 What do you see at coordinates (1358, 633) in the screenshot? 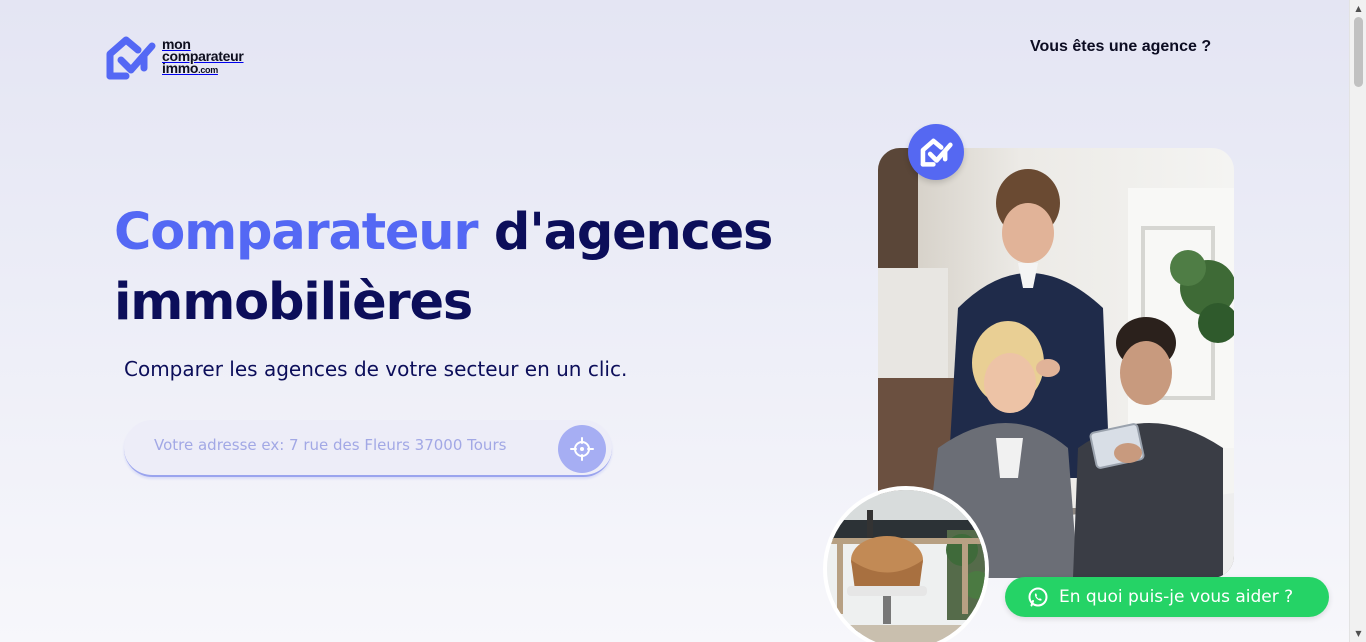
I see `scroll-down-icon: ▼` at bounding box center [1358, 633].